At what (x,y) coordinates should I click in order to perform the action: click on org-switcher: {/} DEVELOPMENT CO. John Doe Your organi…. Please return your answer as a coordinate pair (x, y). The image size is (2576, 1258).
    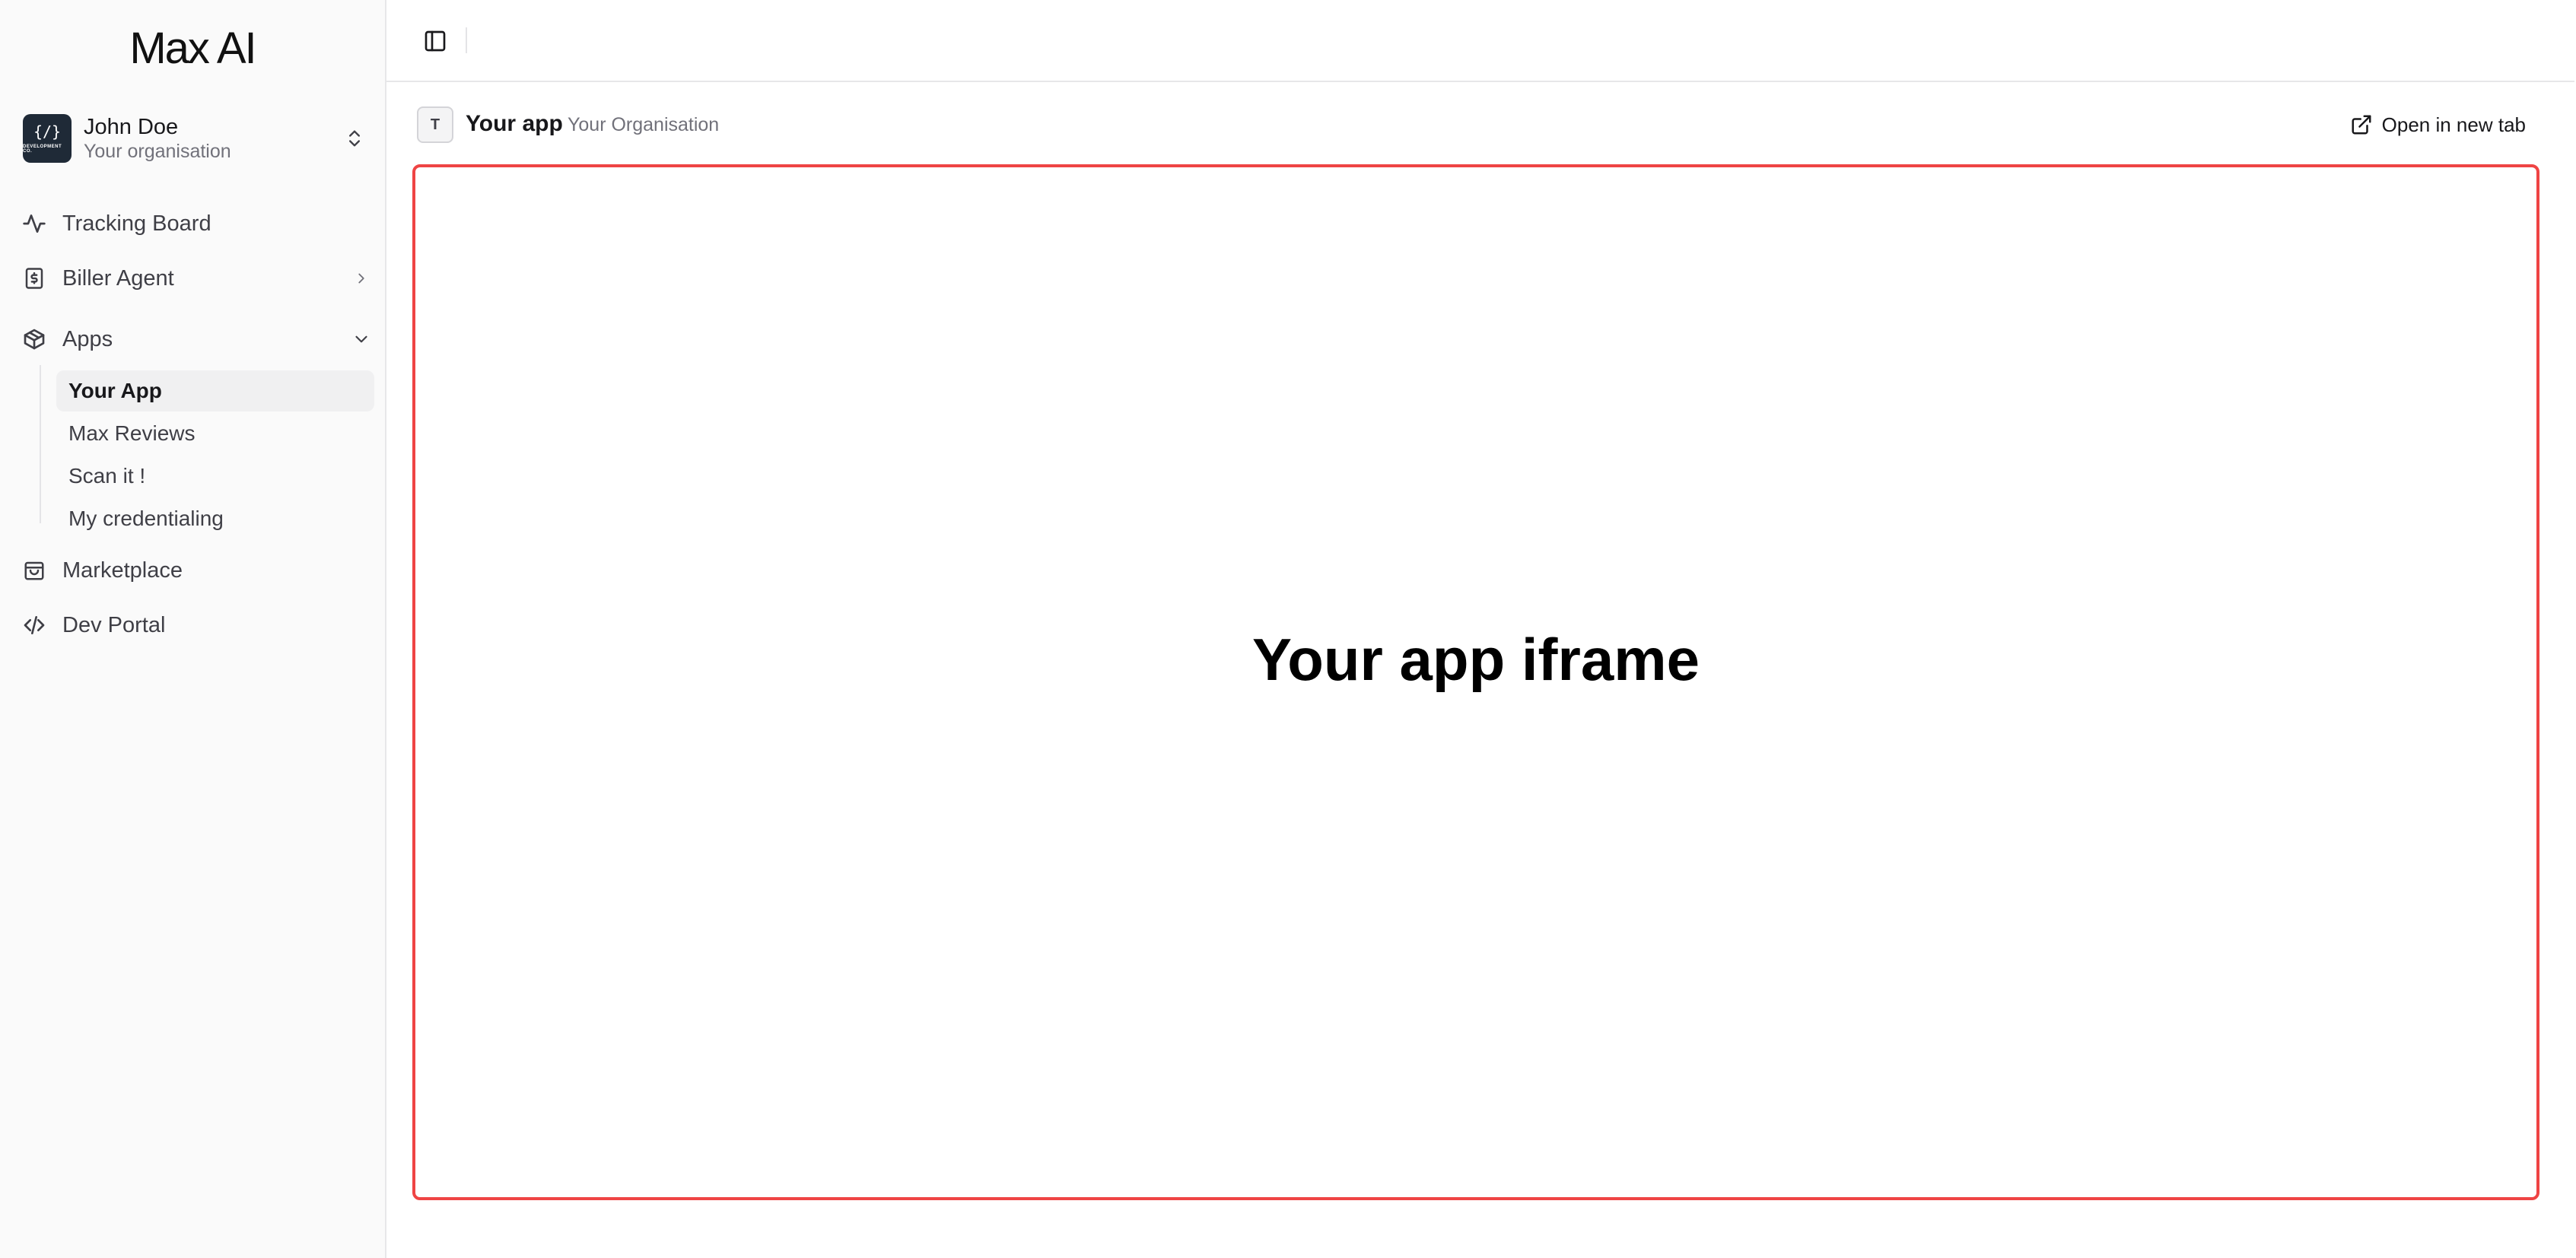
    Looking at the image, I should click on (194, 138).